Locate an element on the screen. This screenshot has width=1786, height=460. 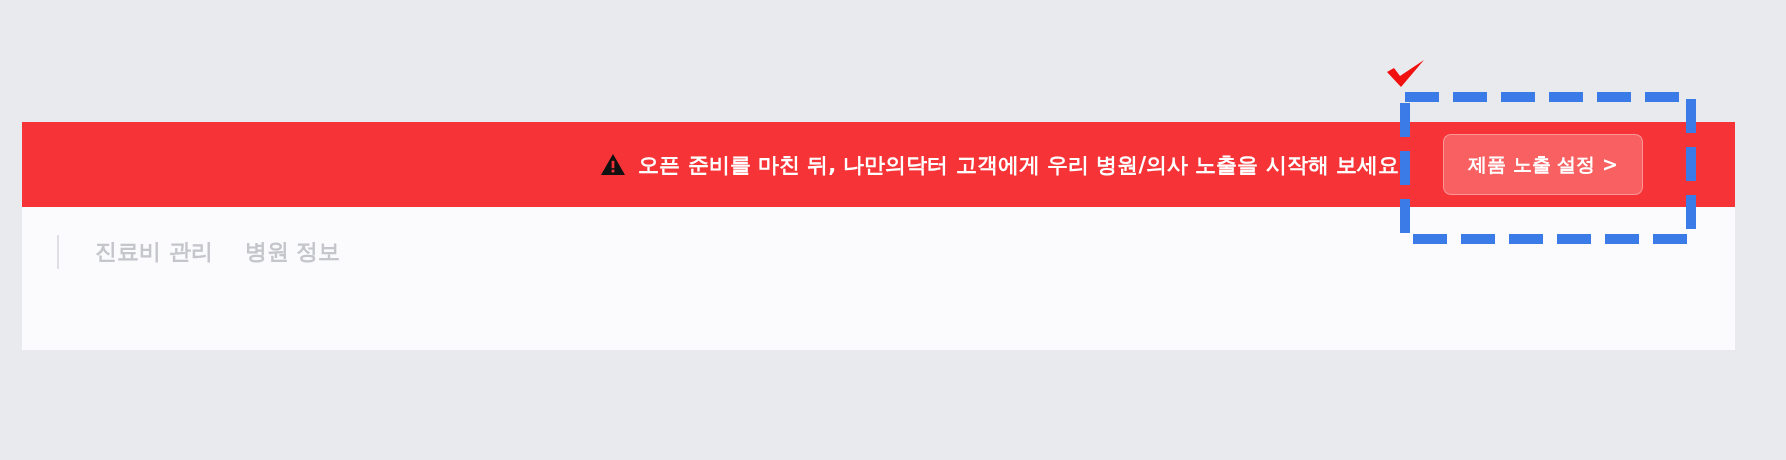
warning-icon is located at coordinates (613, 164).